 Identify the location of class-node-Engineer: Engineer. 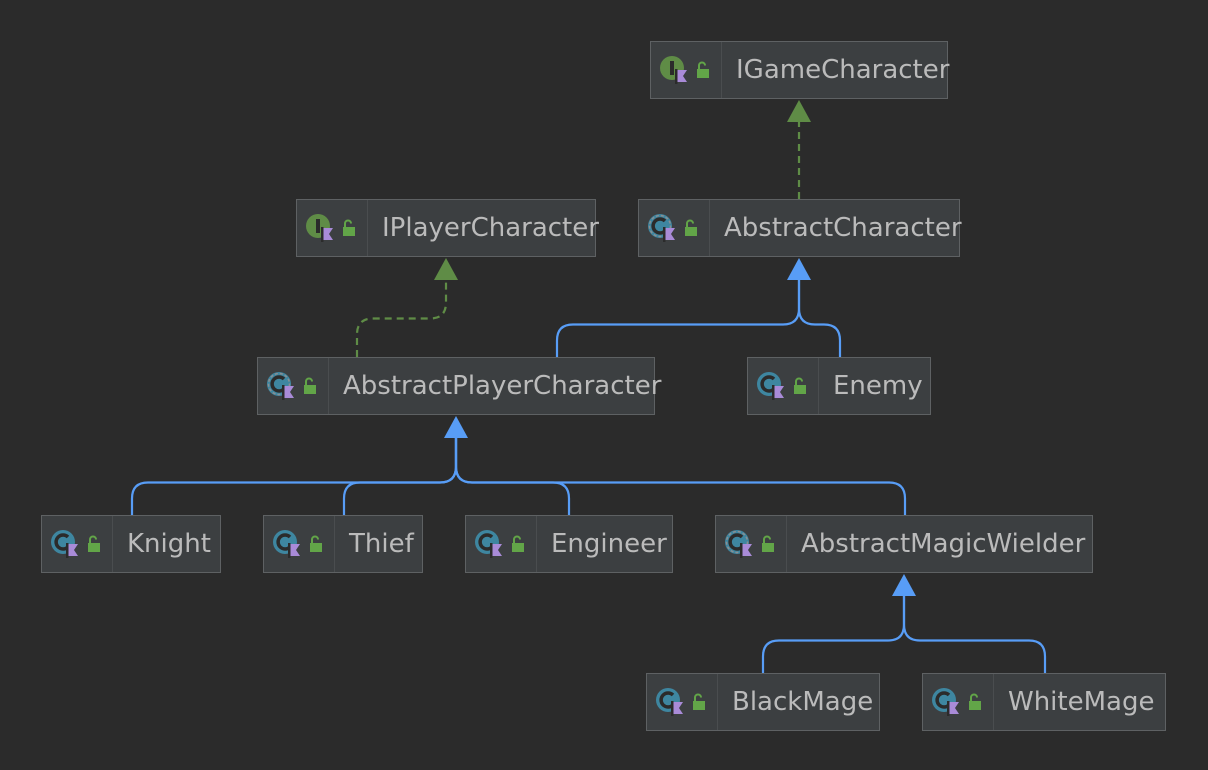
(569, 544).